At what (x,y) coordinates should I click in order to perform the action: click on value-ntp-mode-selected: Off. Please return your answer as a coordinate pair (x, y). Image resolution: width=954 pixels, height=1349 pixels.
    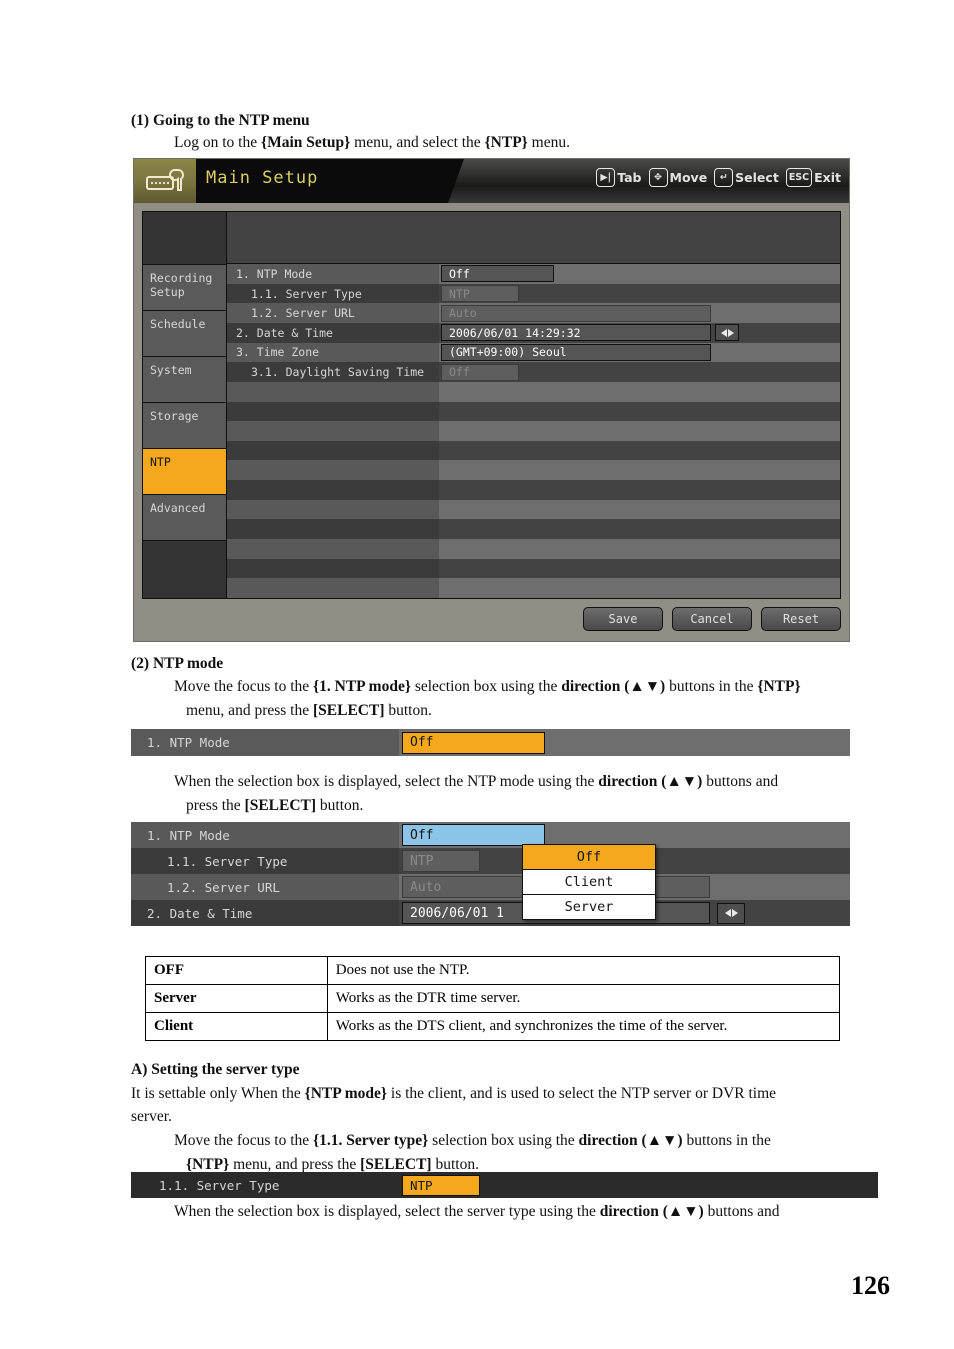
    Looking at the image, I should click on (473, 742).